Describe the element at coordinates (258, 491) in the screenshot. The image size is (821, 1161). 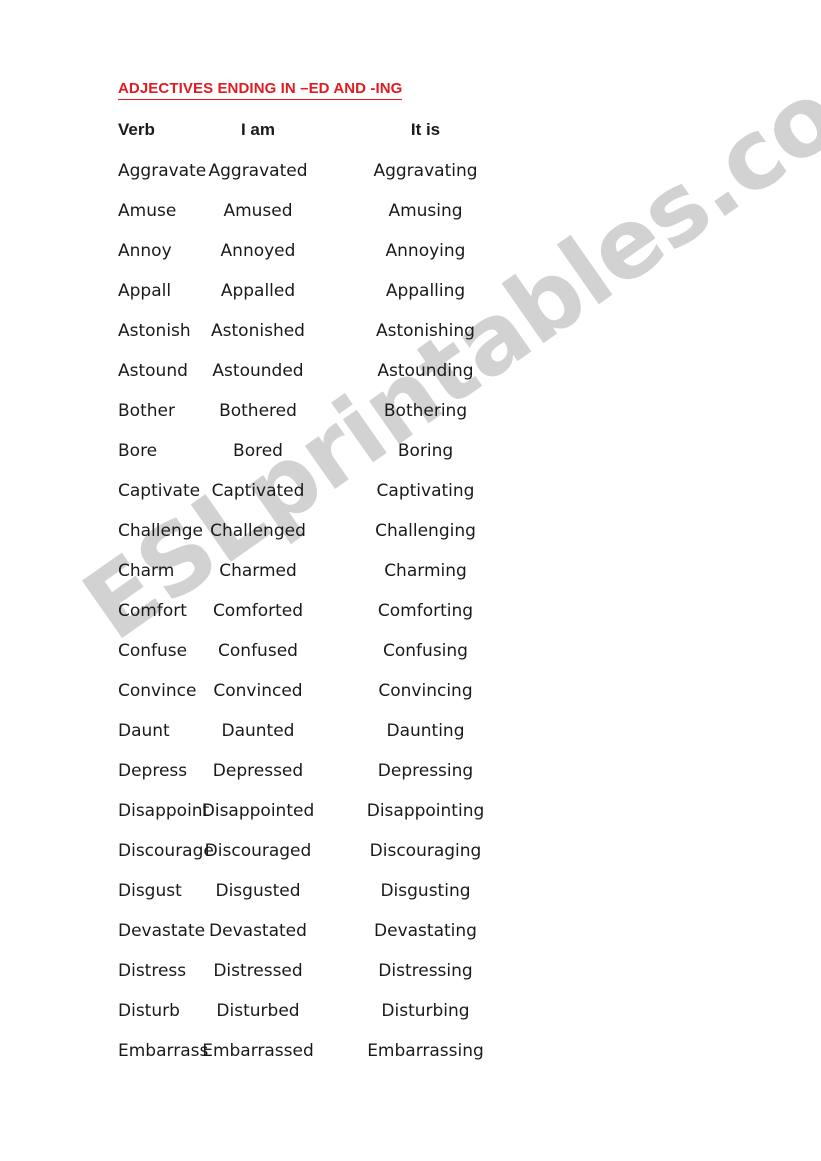
I see `cell-i-am: Captivated` at that location.